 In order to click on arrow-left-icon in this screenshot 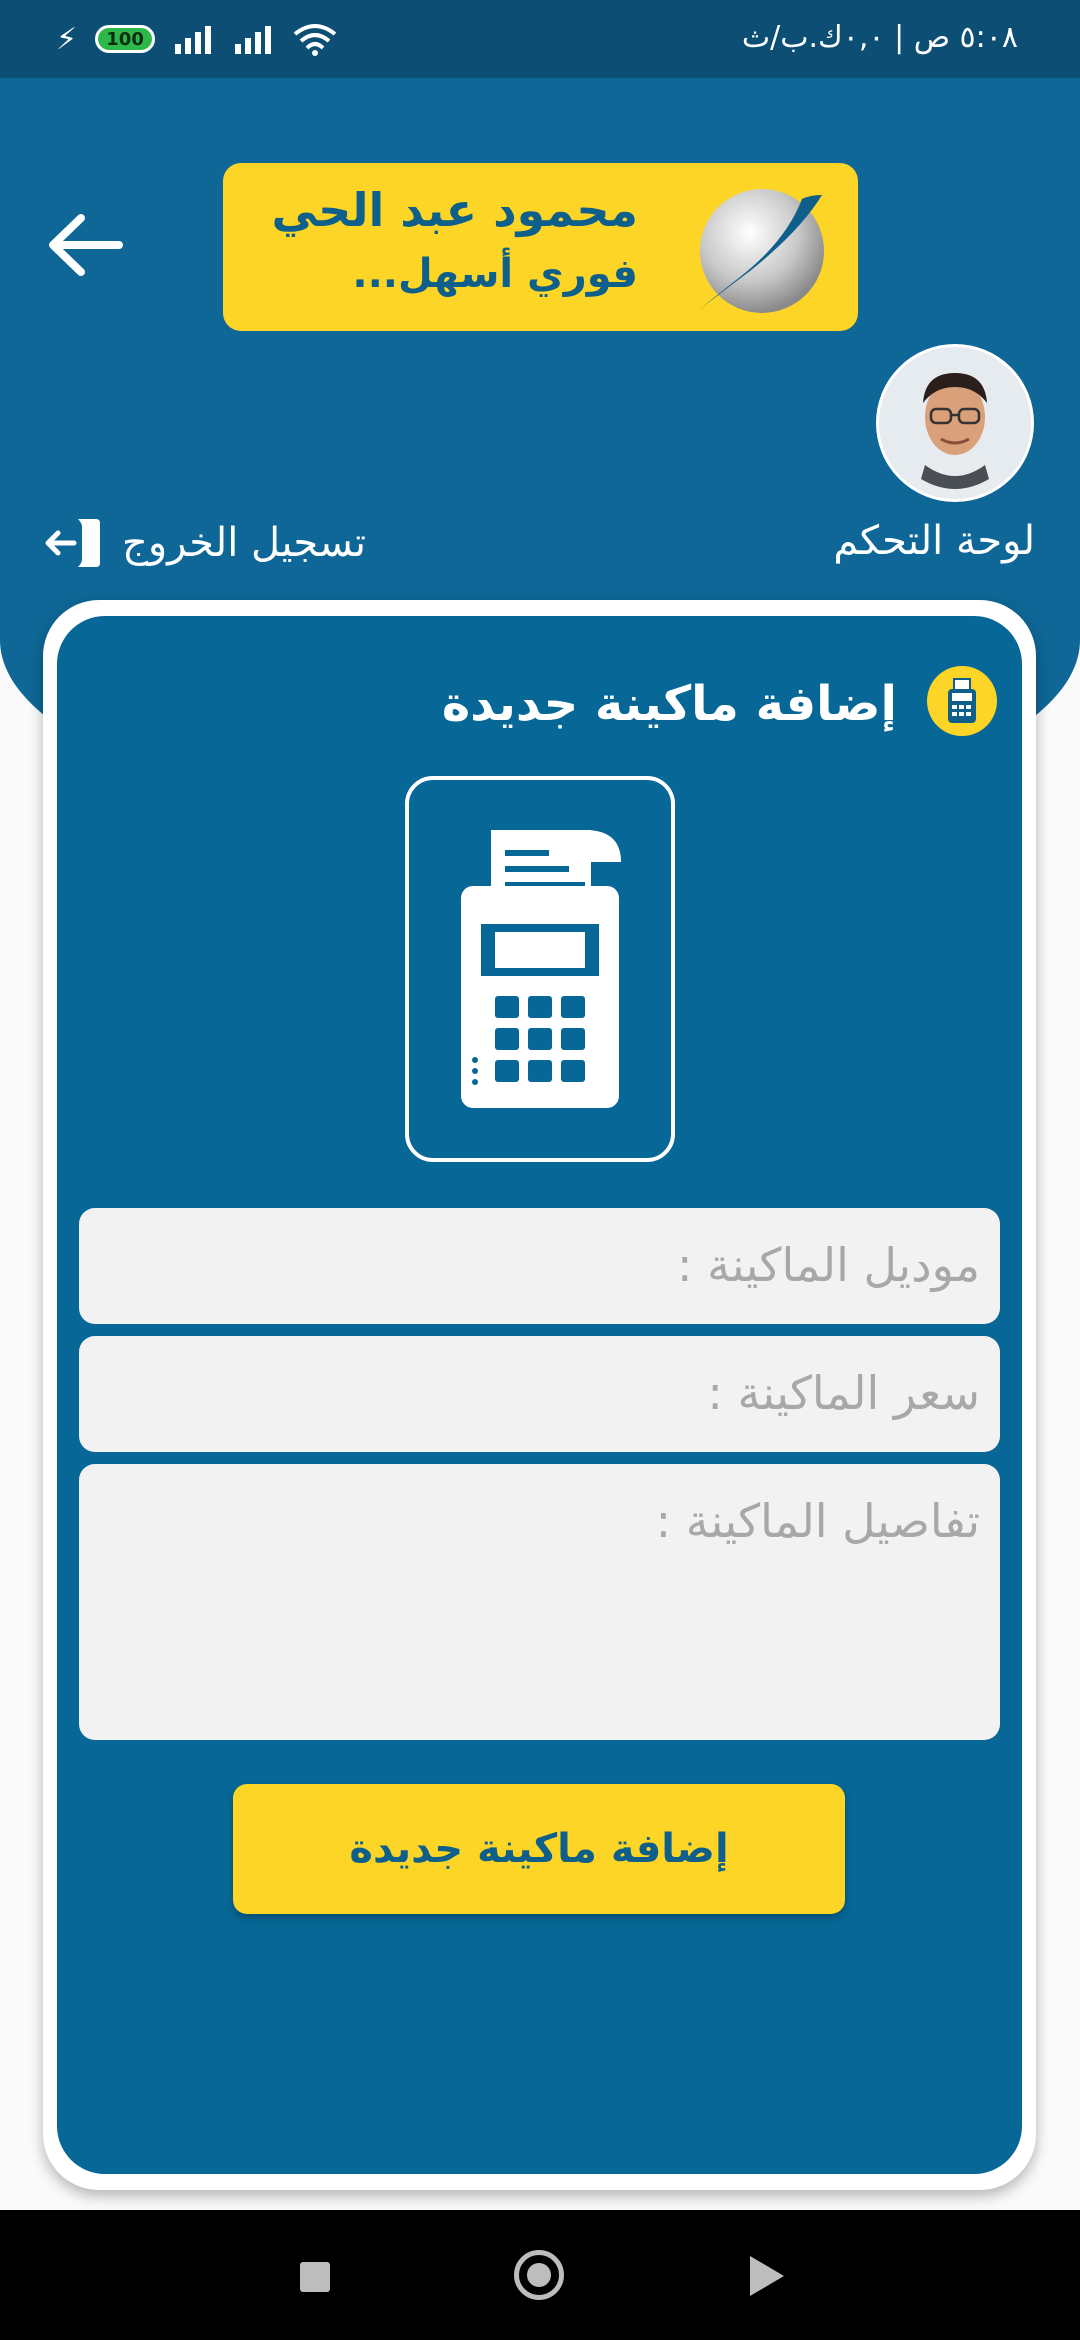, I will do `click(86, 245)`.